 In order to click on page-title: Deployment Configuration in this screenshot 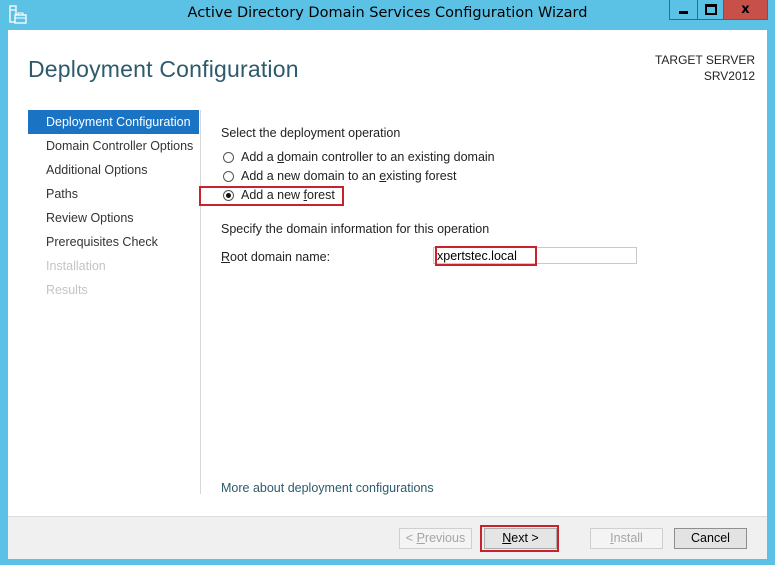, I will do `click(163, 69)`.